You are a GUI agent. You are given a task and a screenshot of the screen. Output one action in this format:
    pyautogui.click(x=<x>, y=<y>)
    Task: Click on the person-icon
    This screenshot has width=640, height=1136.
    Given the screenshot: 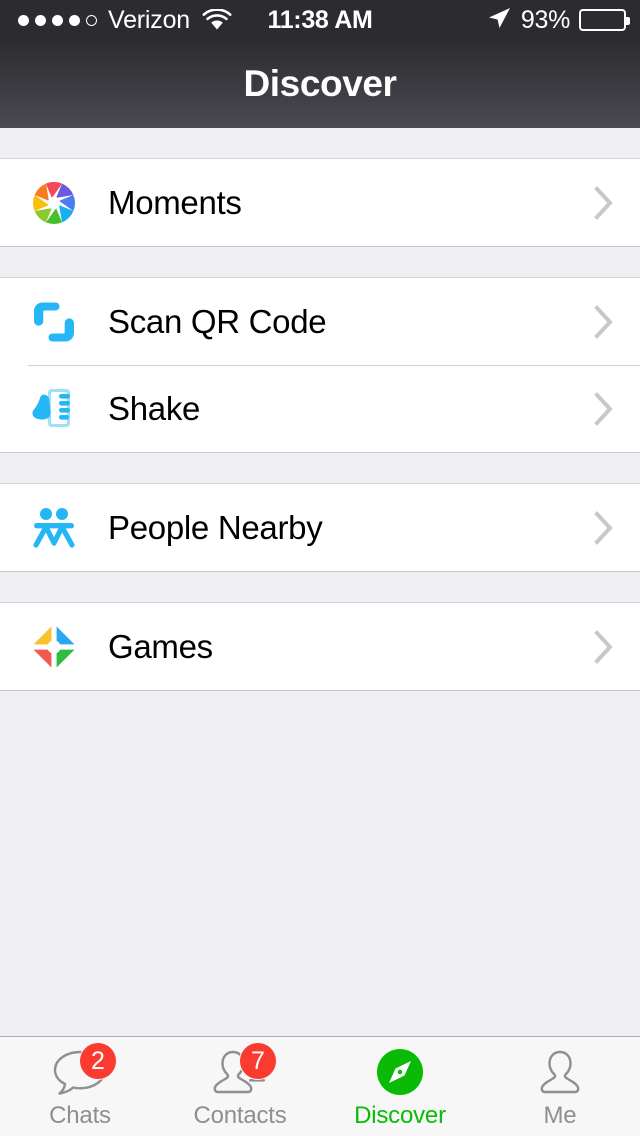 What is the action you would take?
    pyautogui.click(x=560, y=1072)
    